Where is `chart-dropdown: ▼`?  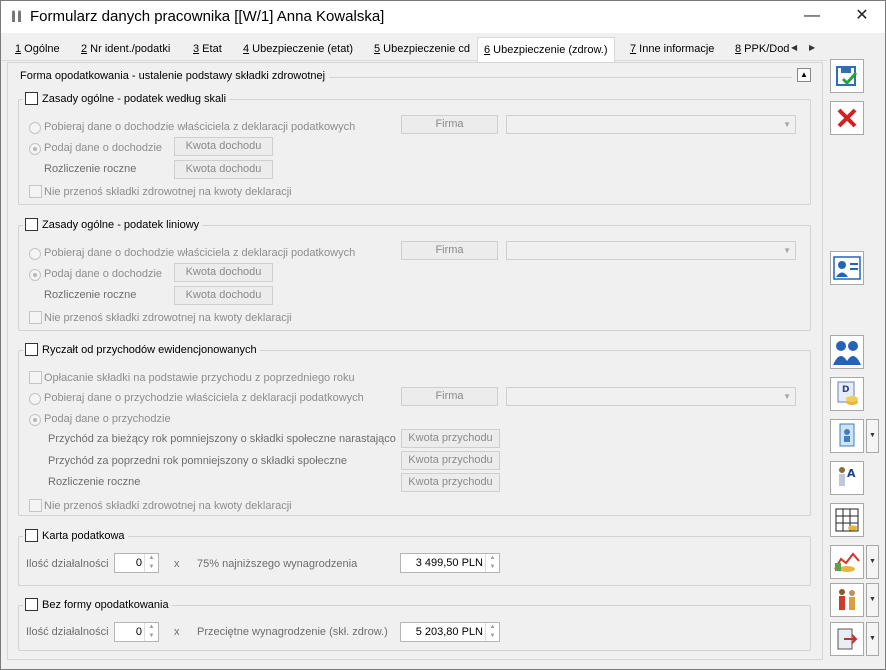 chart-dropdown: ▼ is located at coordinates (872, 562).